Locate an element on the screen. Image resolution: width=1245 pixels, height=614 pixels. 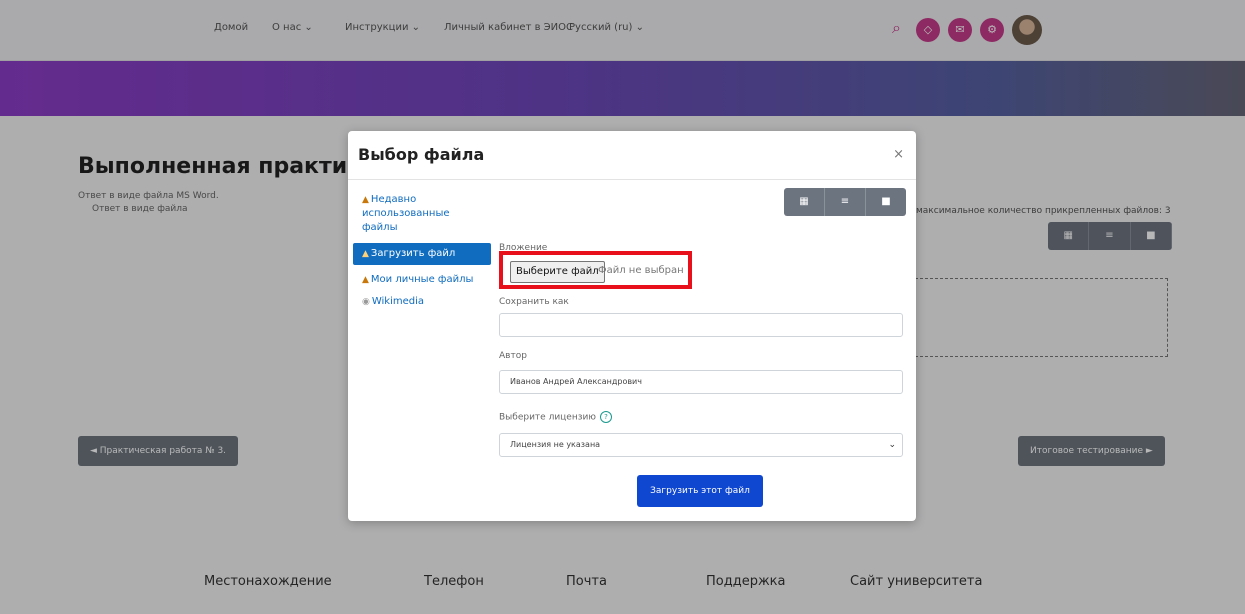
save-as-label: Сохранить как is located at coordinates (534, 302).